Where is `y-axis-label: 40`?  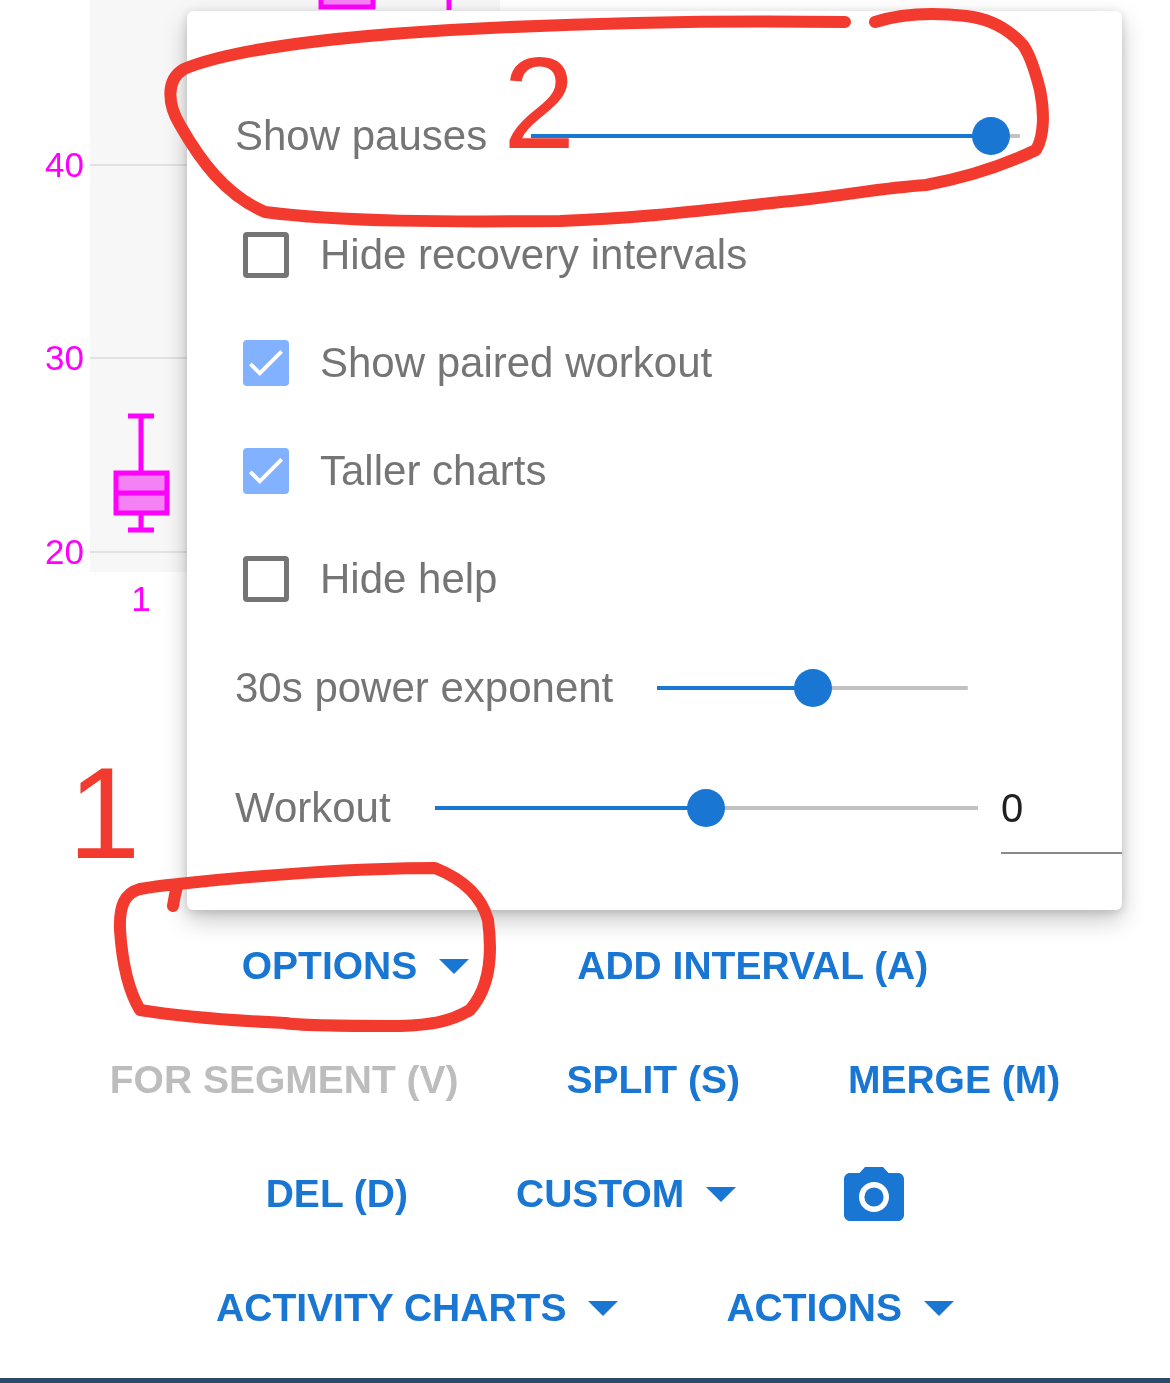 y-axis-label: 40 is located at coordinates (64, 164).